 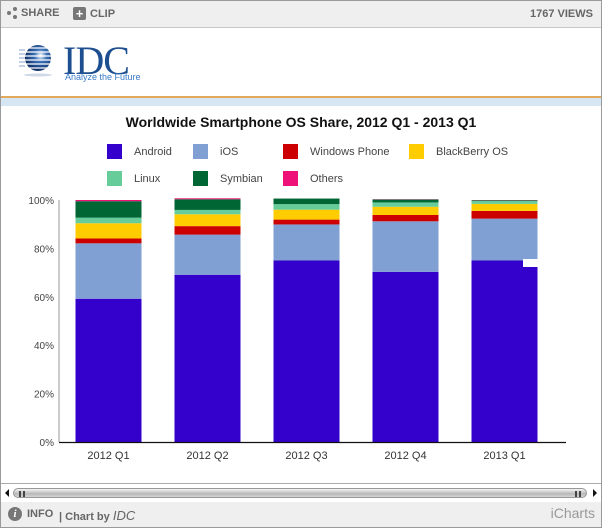 I want to click on scroll-right-arrow-icon, so click(x=595, y=493).